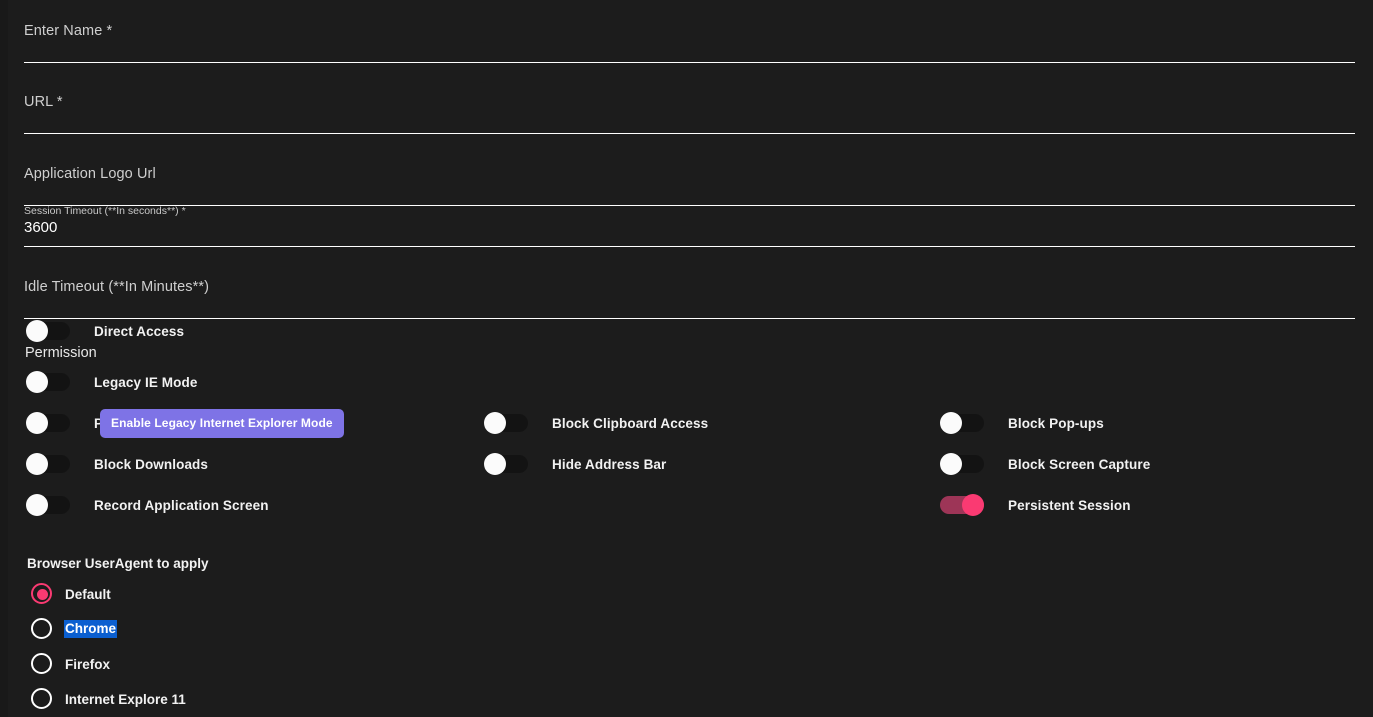 This screenshot has width=1373, height=717. What do you see at coordinates (1079, 464) in the screenshot?
I see `block-screen-capture-label: Block Screen Capture` at bounding box center [1079, 464].